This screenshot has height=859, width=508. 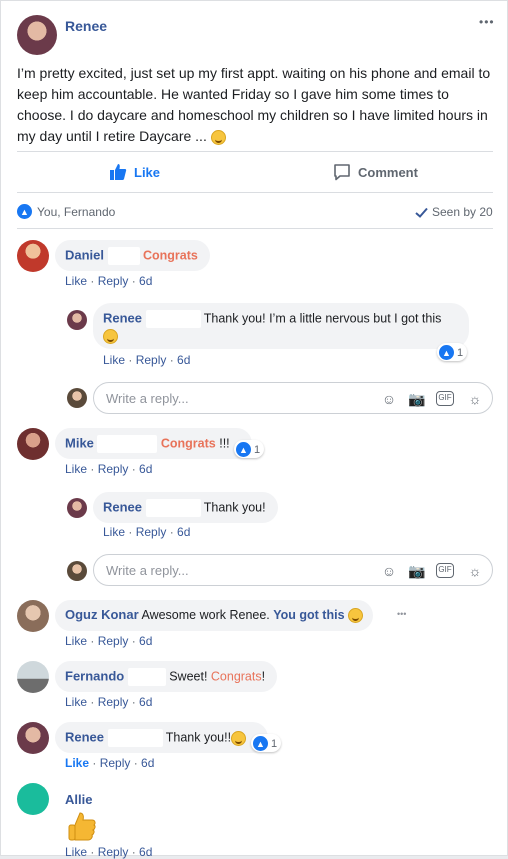 I want to click on seen-by: Seen by 20, so click(x=454, y=212).